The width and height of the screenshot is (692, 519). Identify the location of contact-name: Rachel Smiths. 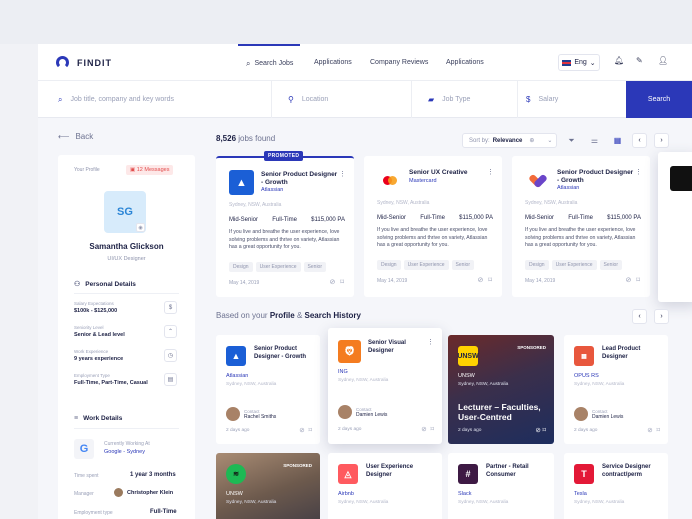
(260, 417).